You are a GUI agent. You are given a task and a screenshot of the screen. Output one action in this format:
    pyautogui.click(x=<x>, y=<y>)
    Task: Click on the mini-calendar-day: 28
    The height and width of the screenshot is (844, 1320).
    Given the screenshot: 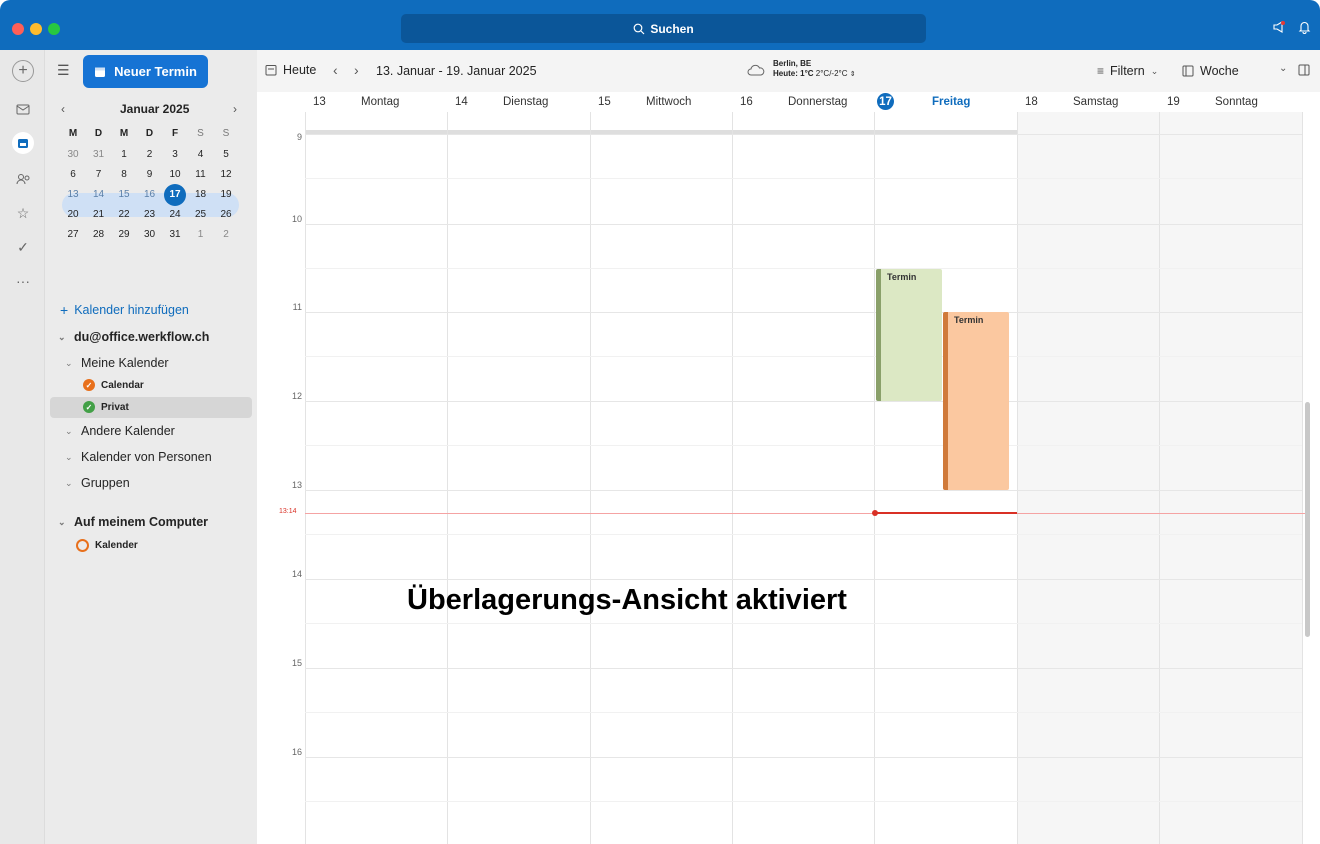 What is the action you would take?
    pyautogui.click(x=99, y=235)
    